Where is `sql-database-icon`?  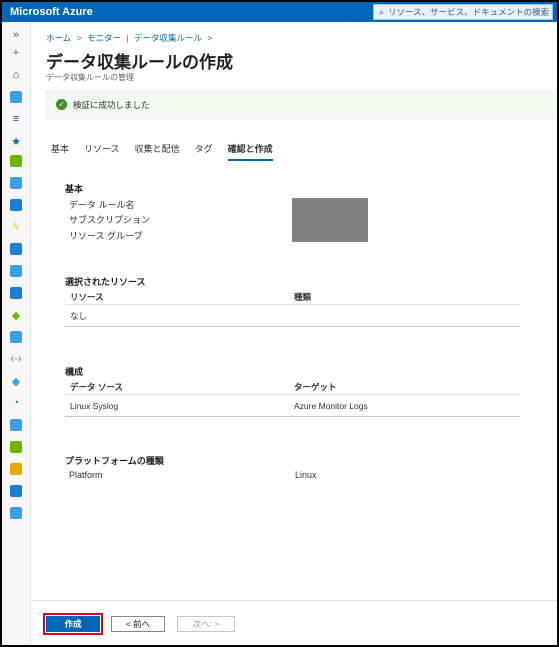 sql-database-icon is located at coordinates (16, 249).